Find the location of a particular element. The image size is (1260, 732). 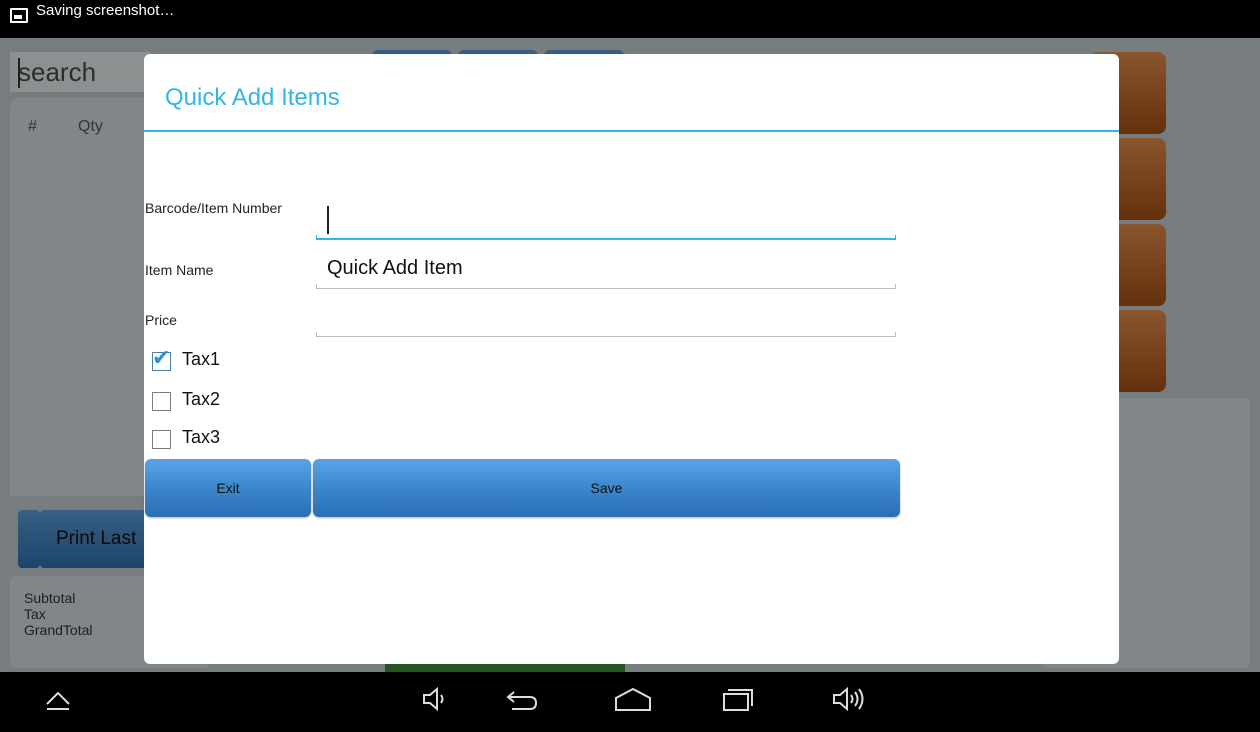

up-arrow-icon is located at coordinates (58, 701).